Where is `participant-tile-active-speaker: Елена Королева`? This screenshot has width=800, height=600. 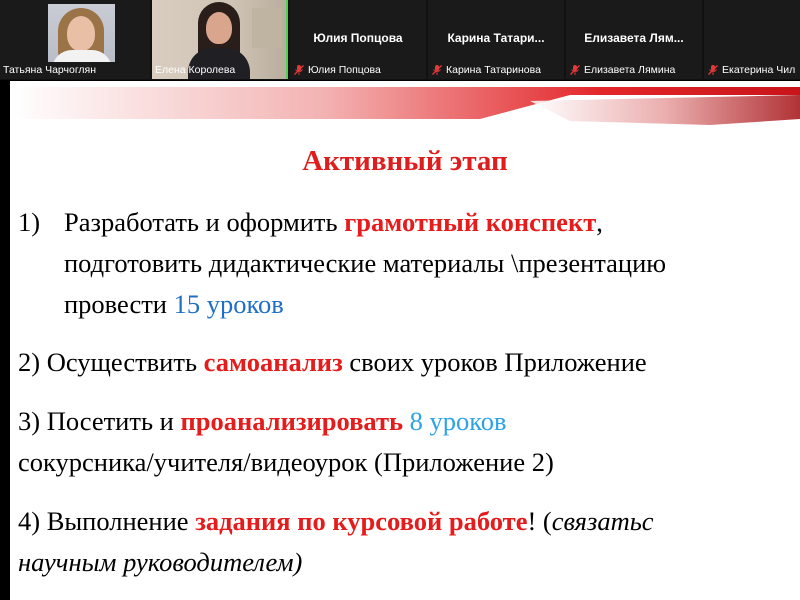
participant-tile-active-speaker: Елена Королева is located at coordinates (220, 39).